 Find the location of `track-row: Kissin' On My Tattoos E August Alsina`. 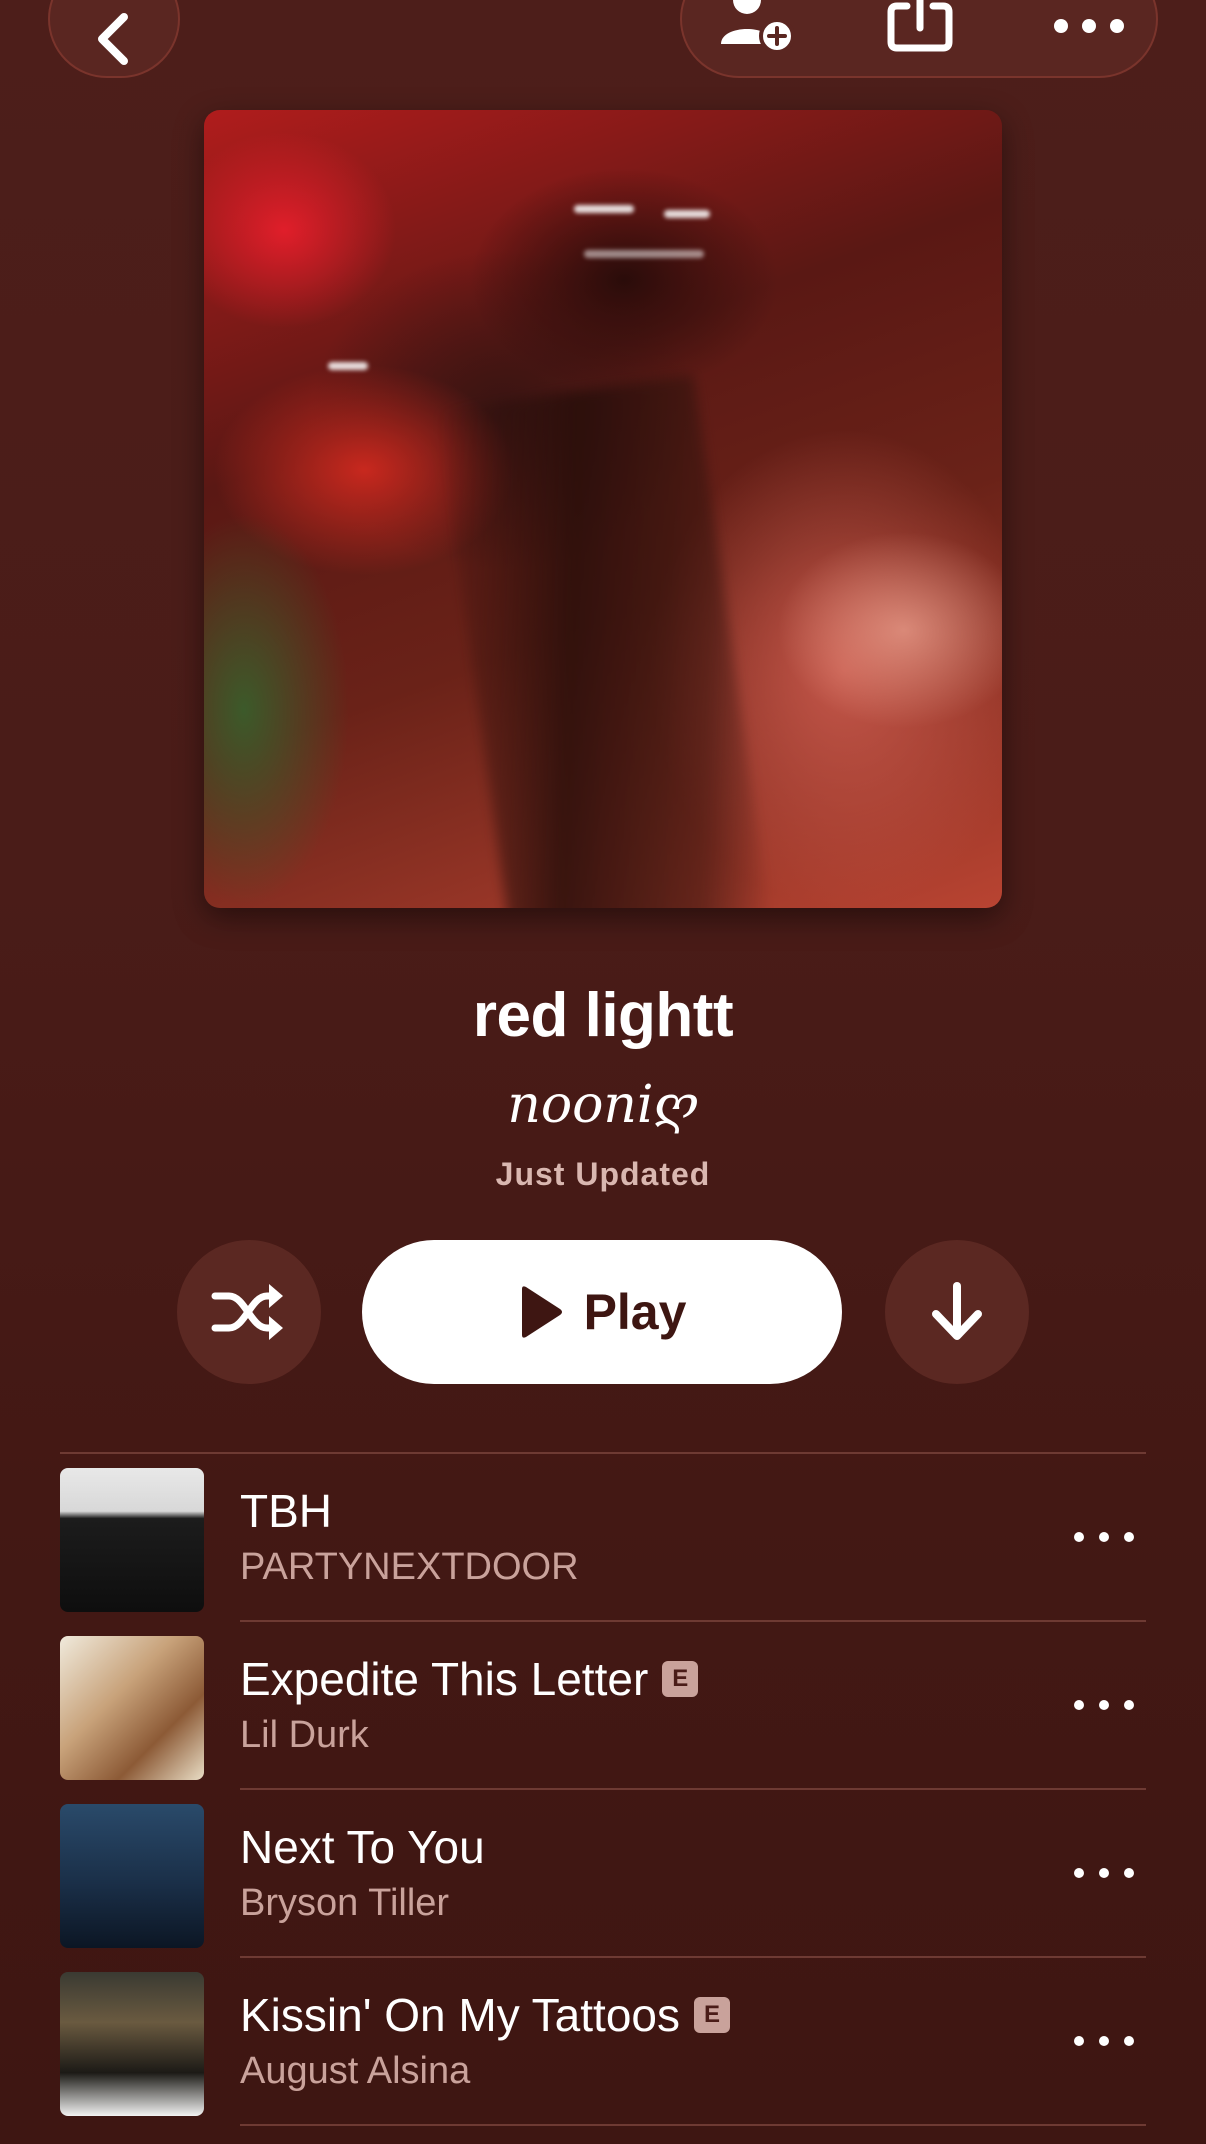

track-row: Kissin' On My Tattoos E August Alsina is located at coordinates (603, 2042).